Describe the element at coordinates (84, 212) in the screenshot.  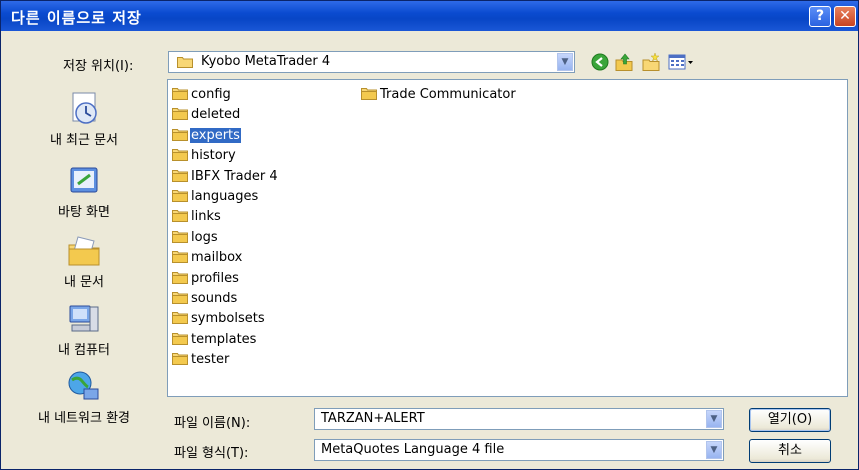
I see `place-label: 바탕 화면` at that location.